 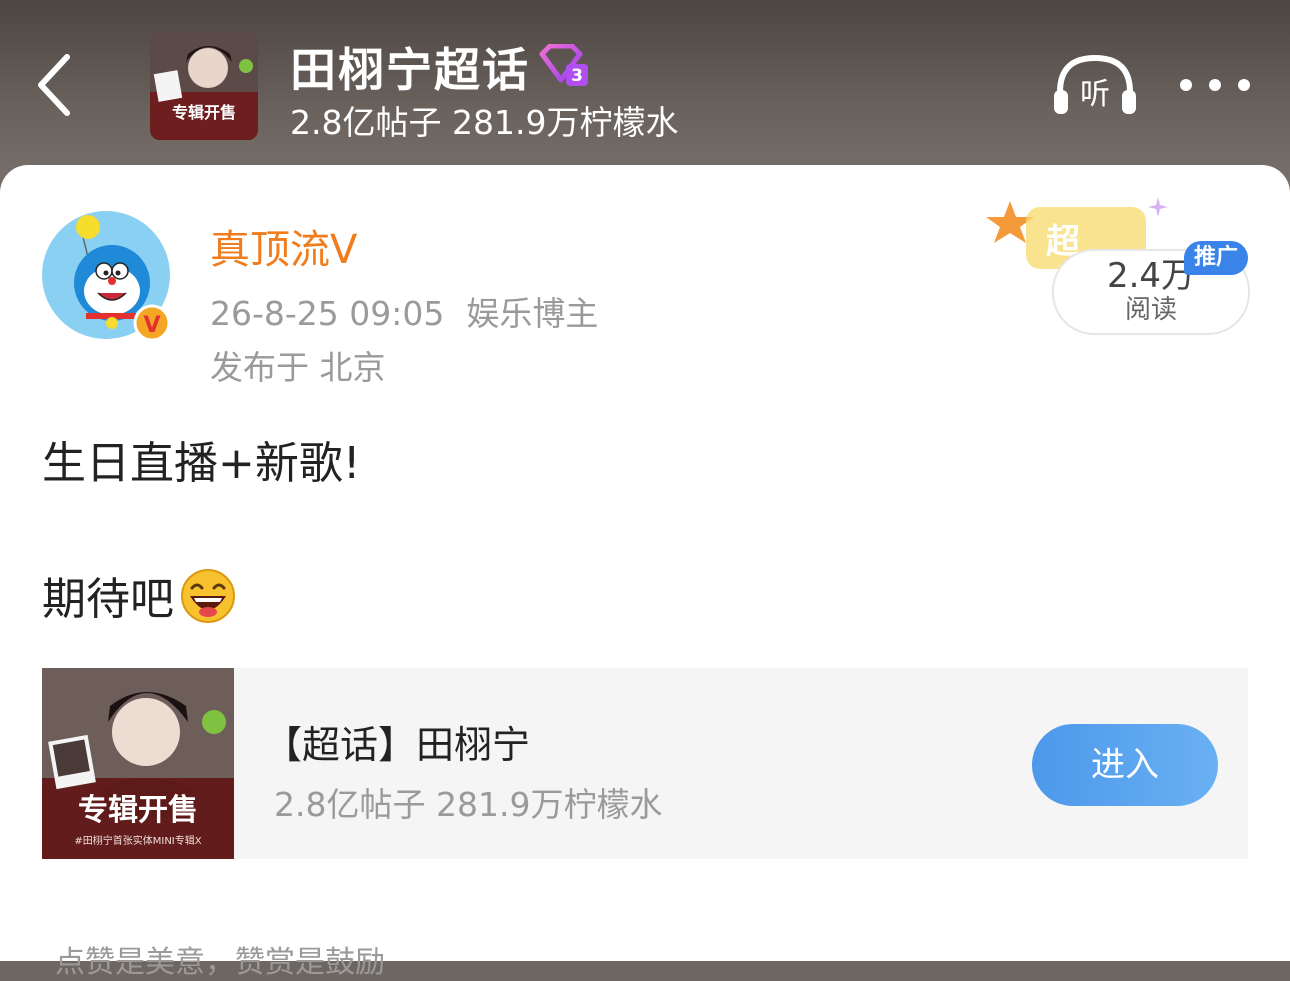 I want to click on sparkle-icon, so click(x=1158, y=207).